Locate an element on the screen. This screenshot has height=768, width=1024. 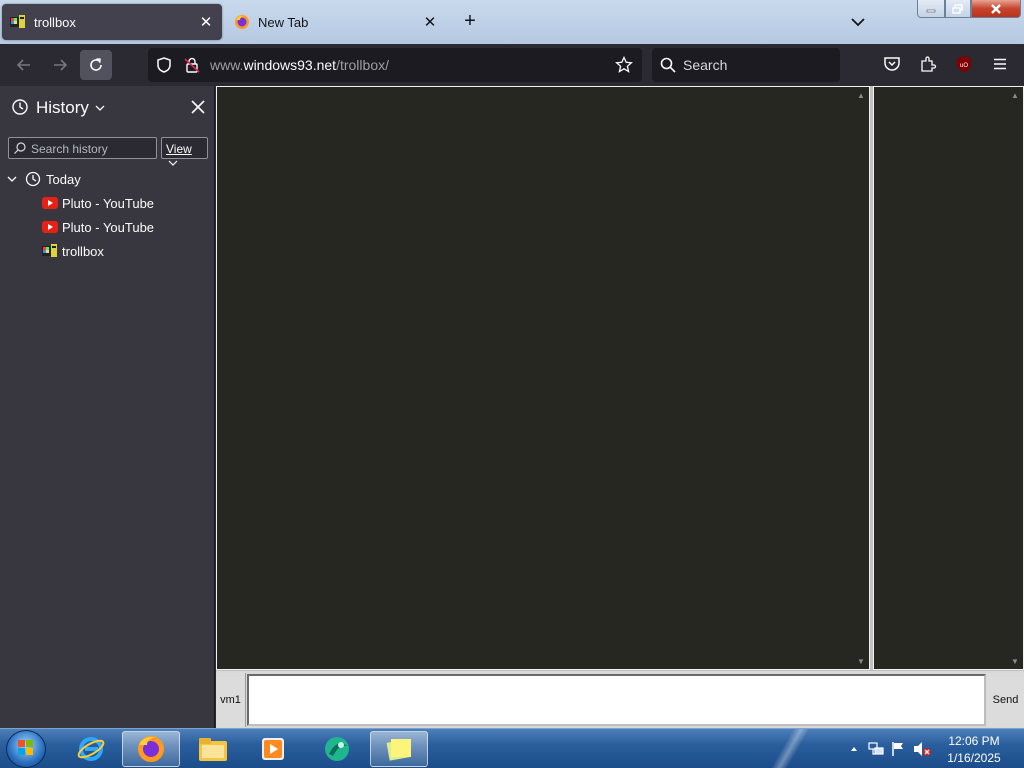
media-player-taskbar-icon is located at coordinates (273, 749).